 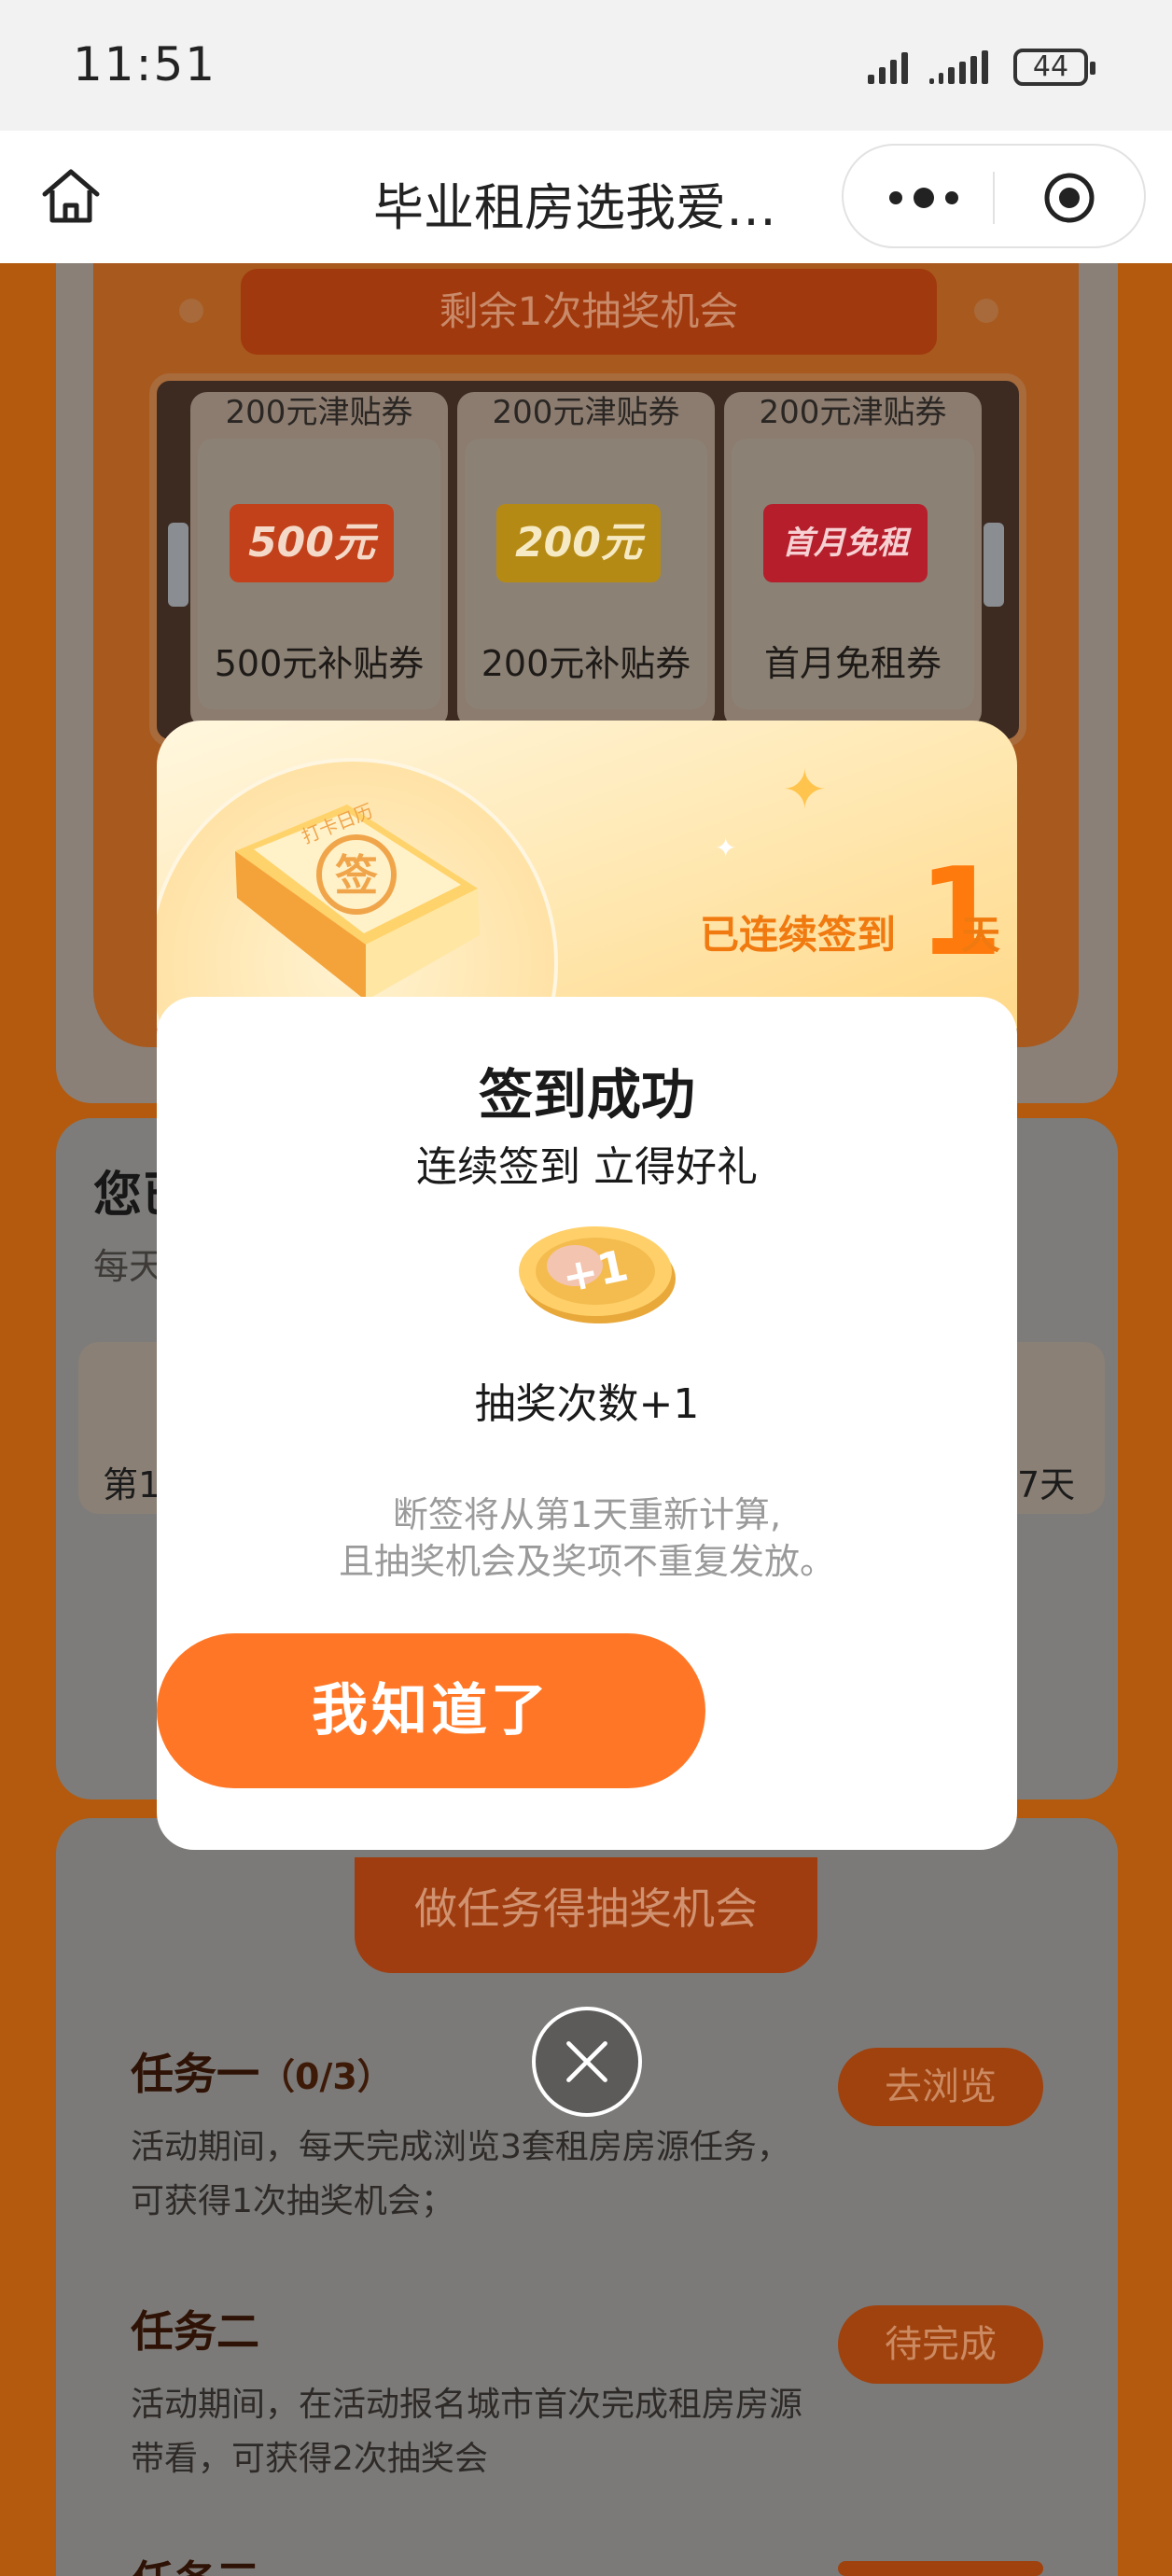 What do you see at coordinates (586, 1561) in the screenshot?
I see `note-line-2: 且抽奖机会及奖项不重复发放。` at bounding box center [586, 1561].